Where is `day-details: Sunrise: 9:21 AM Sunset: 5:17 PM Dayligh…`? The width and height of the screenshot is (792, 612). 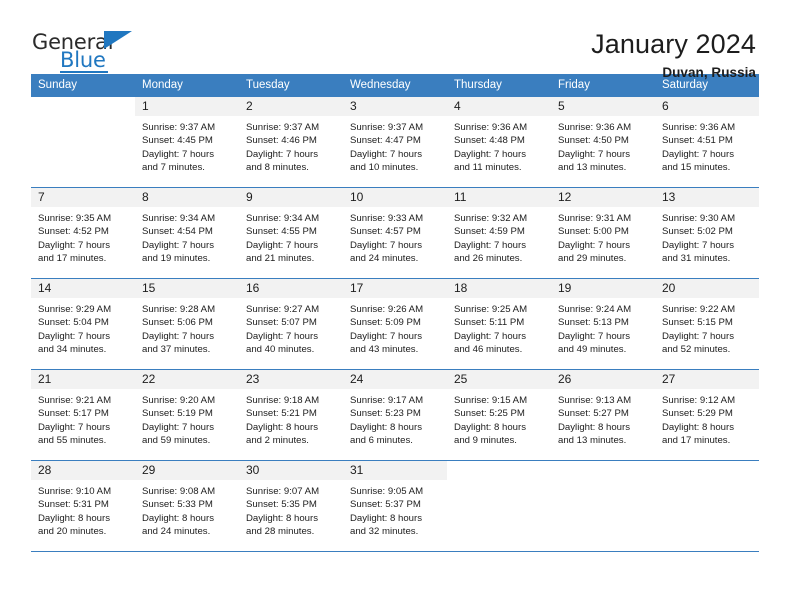 day-details: Sunrise: 9:21 AM Sunset: 5:17 PM Dayligh… is located at coordinates (83, 418).